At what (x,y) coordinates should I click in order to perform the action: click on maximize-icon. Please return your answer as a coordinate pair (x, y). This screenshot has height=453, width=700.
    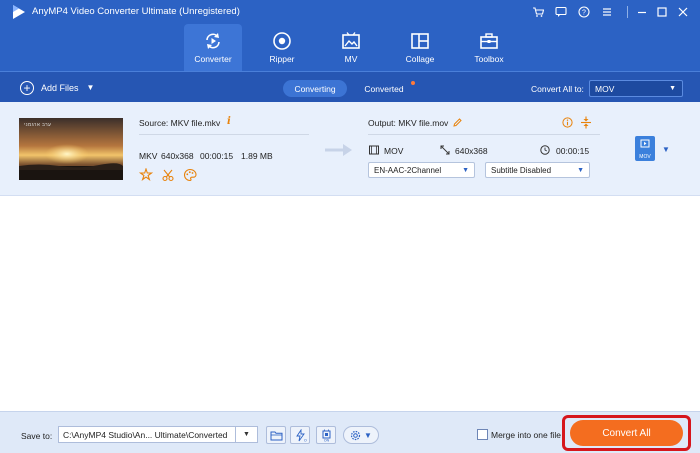
    Looking at the image, I should click on (662, 12).